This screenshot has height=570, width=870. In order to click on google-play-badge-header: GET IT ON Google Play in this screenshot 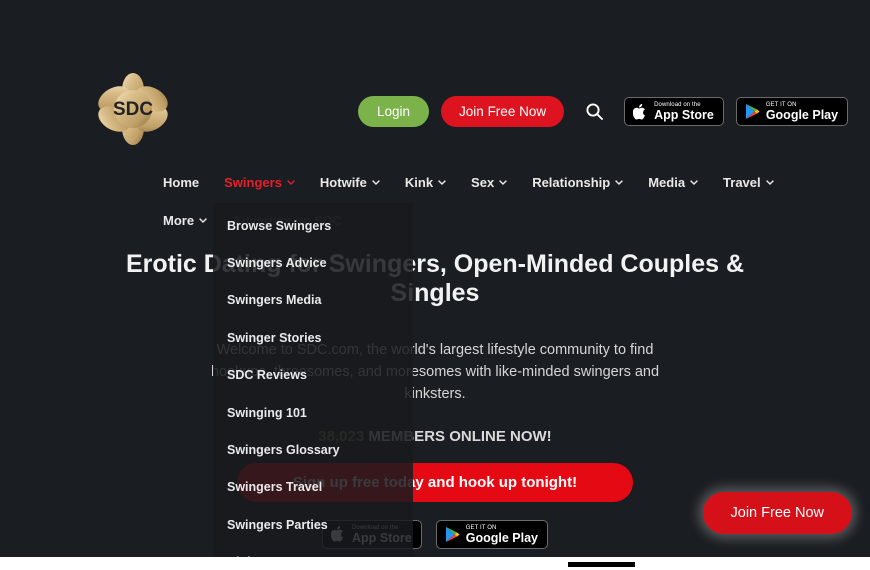, I will do `click(792, 111)`.